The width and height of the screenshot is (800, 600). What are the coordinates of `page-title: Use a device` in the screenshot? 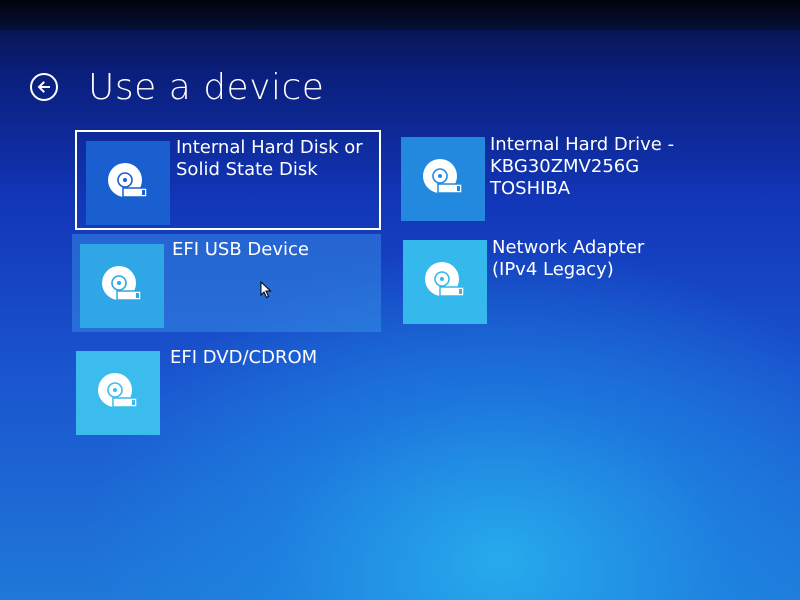 It's located at (206, 87).